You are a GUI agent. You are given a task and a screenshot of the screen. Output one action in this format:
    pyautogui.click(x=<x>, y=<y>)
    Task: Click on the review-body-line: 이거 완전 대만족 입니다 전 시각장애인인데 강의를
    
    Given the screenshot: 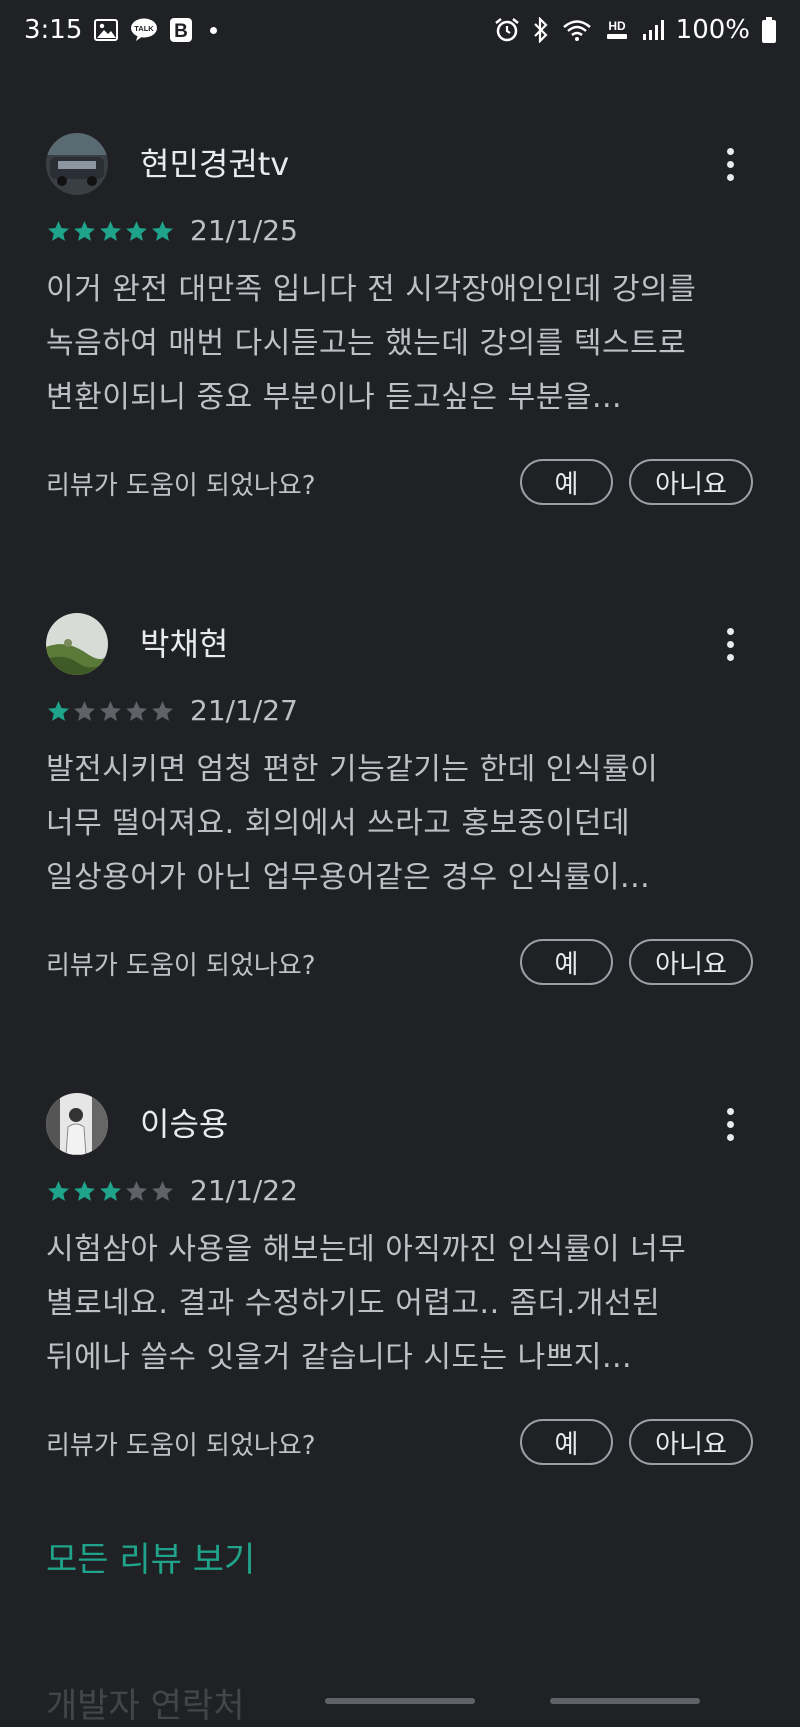 What is the action you would take?
    pyautogui.click(x=371, y=289)
    